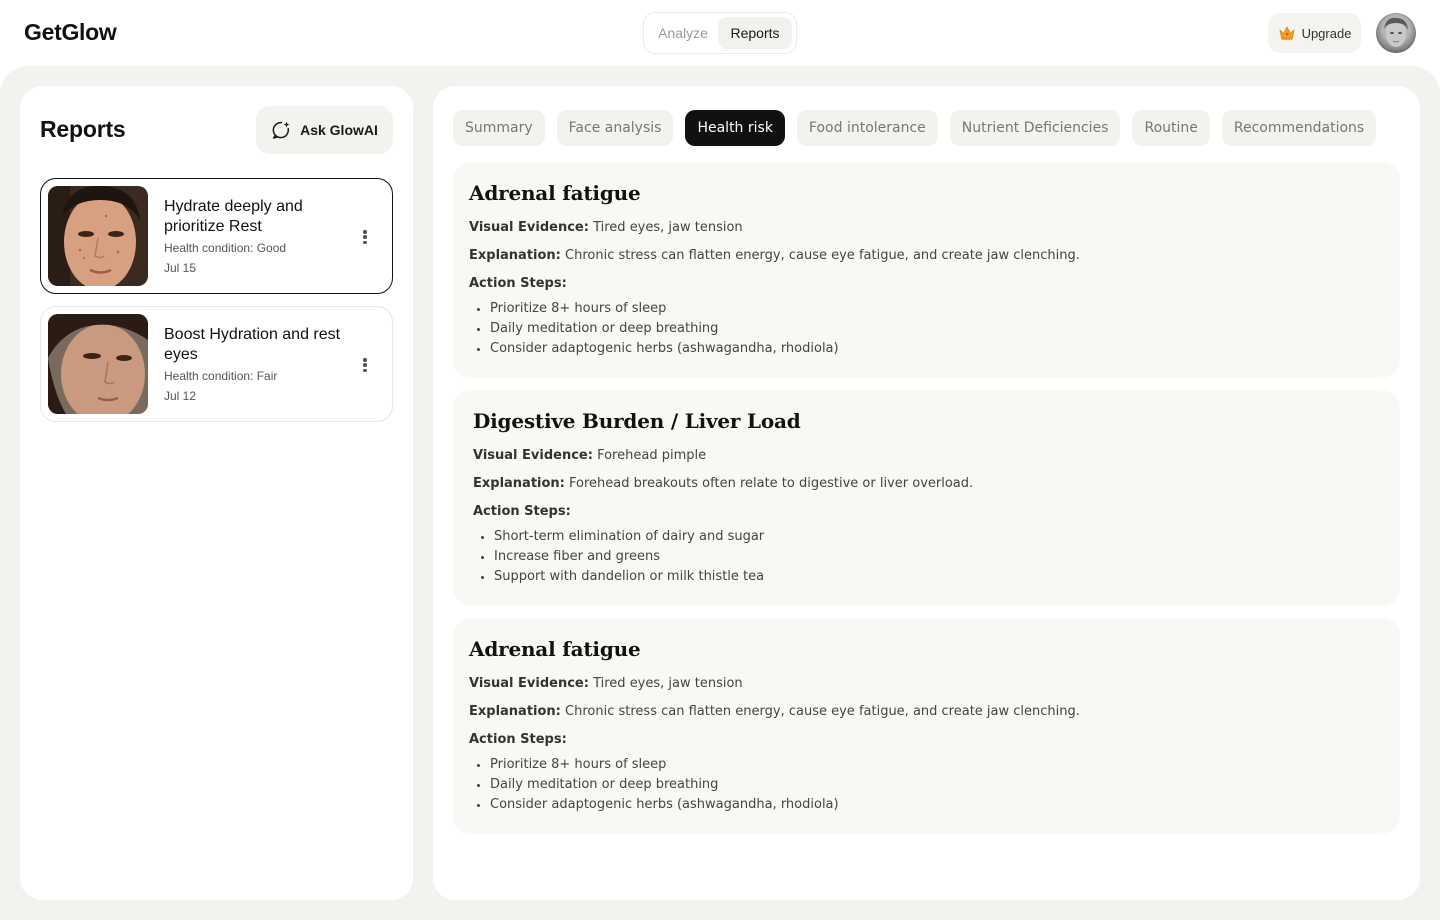 This screenshot has height=920, width=1440. What do you see at coordinates (252, 344) in the screenshot?
I see `report-title: Boost Hydration and rest eyes` at bounding box center [252, 344].